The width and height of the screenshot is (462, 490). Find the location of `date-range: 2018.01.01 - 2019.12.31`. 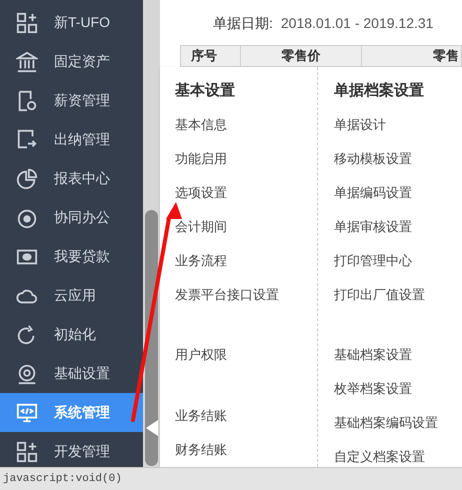

date-range: 2018.01.01 - 2019.12.31 is located at coordinates (357, 23).